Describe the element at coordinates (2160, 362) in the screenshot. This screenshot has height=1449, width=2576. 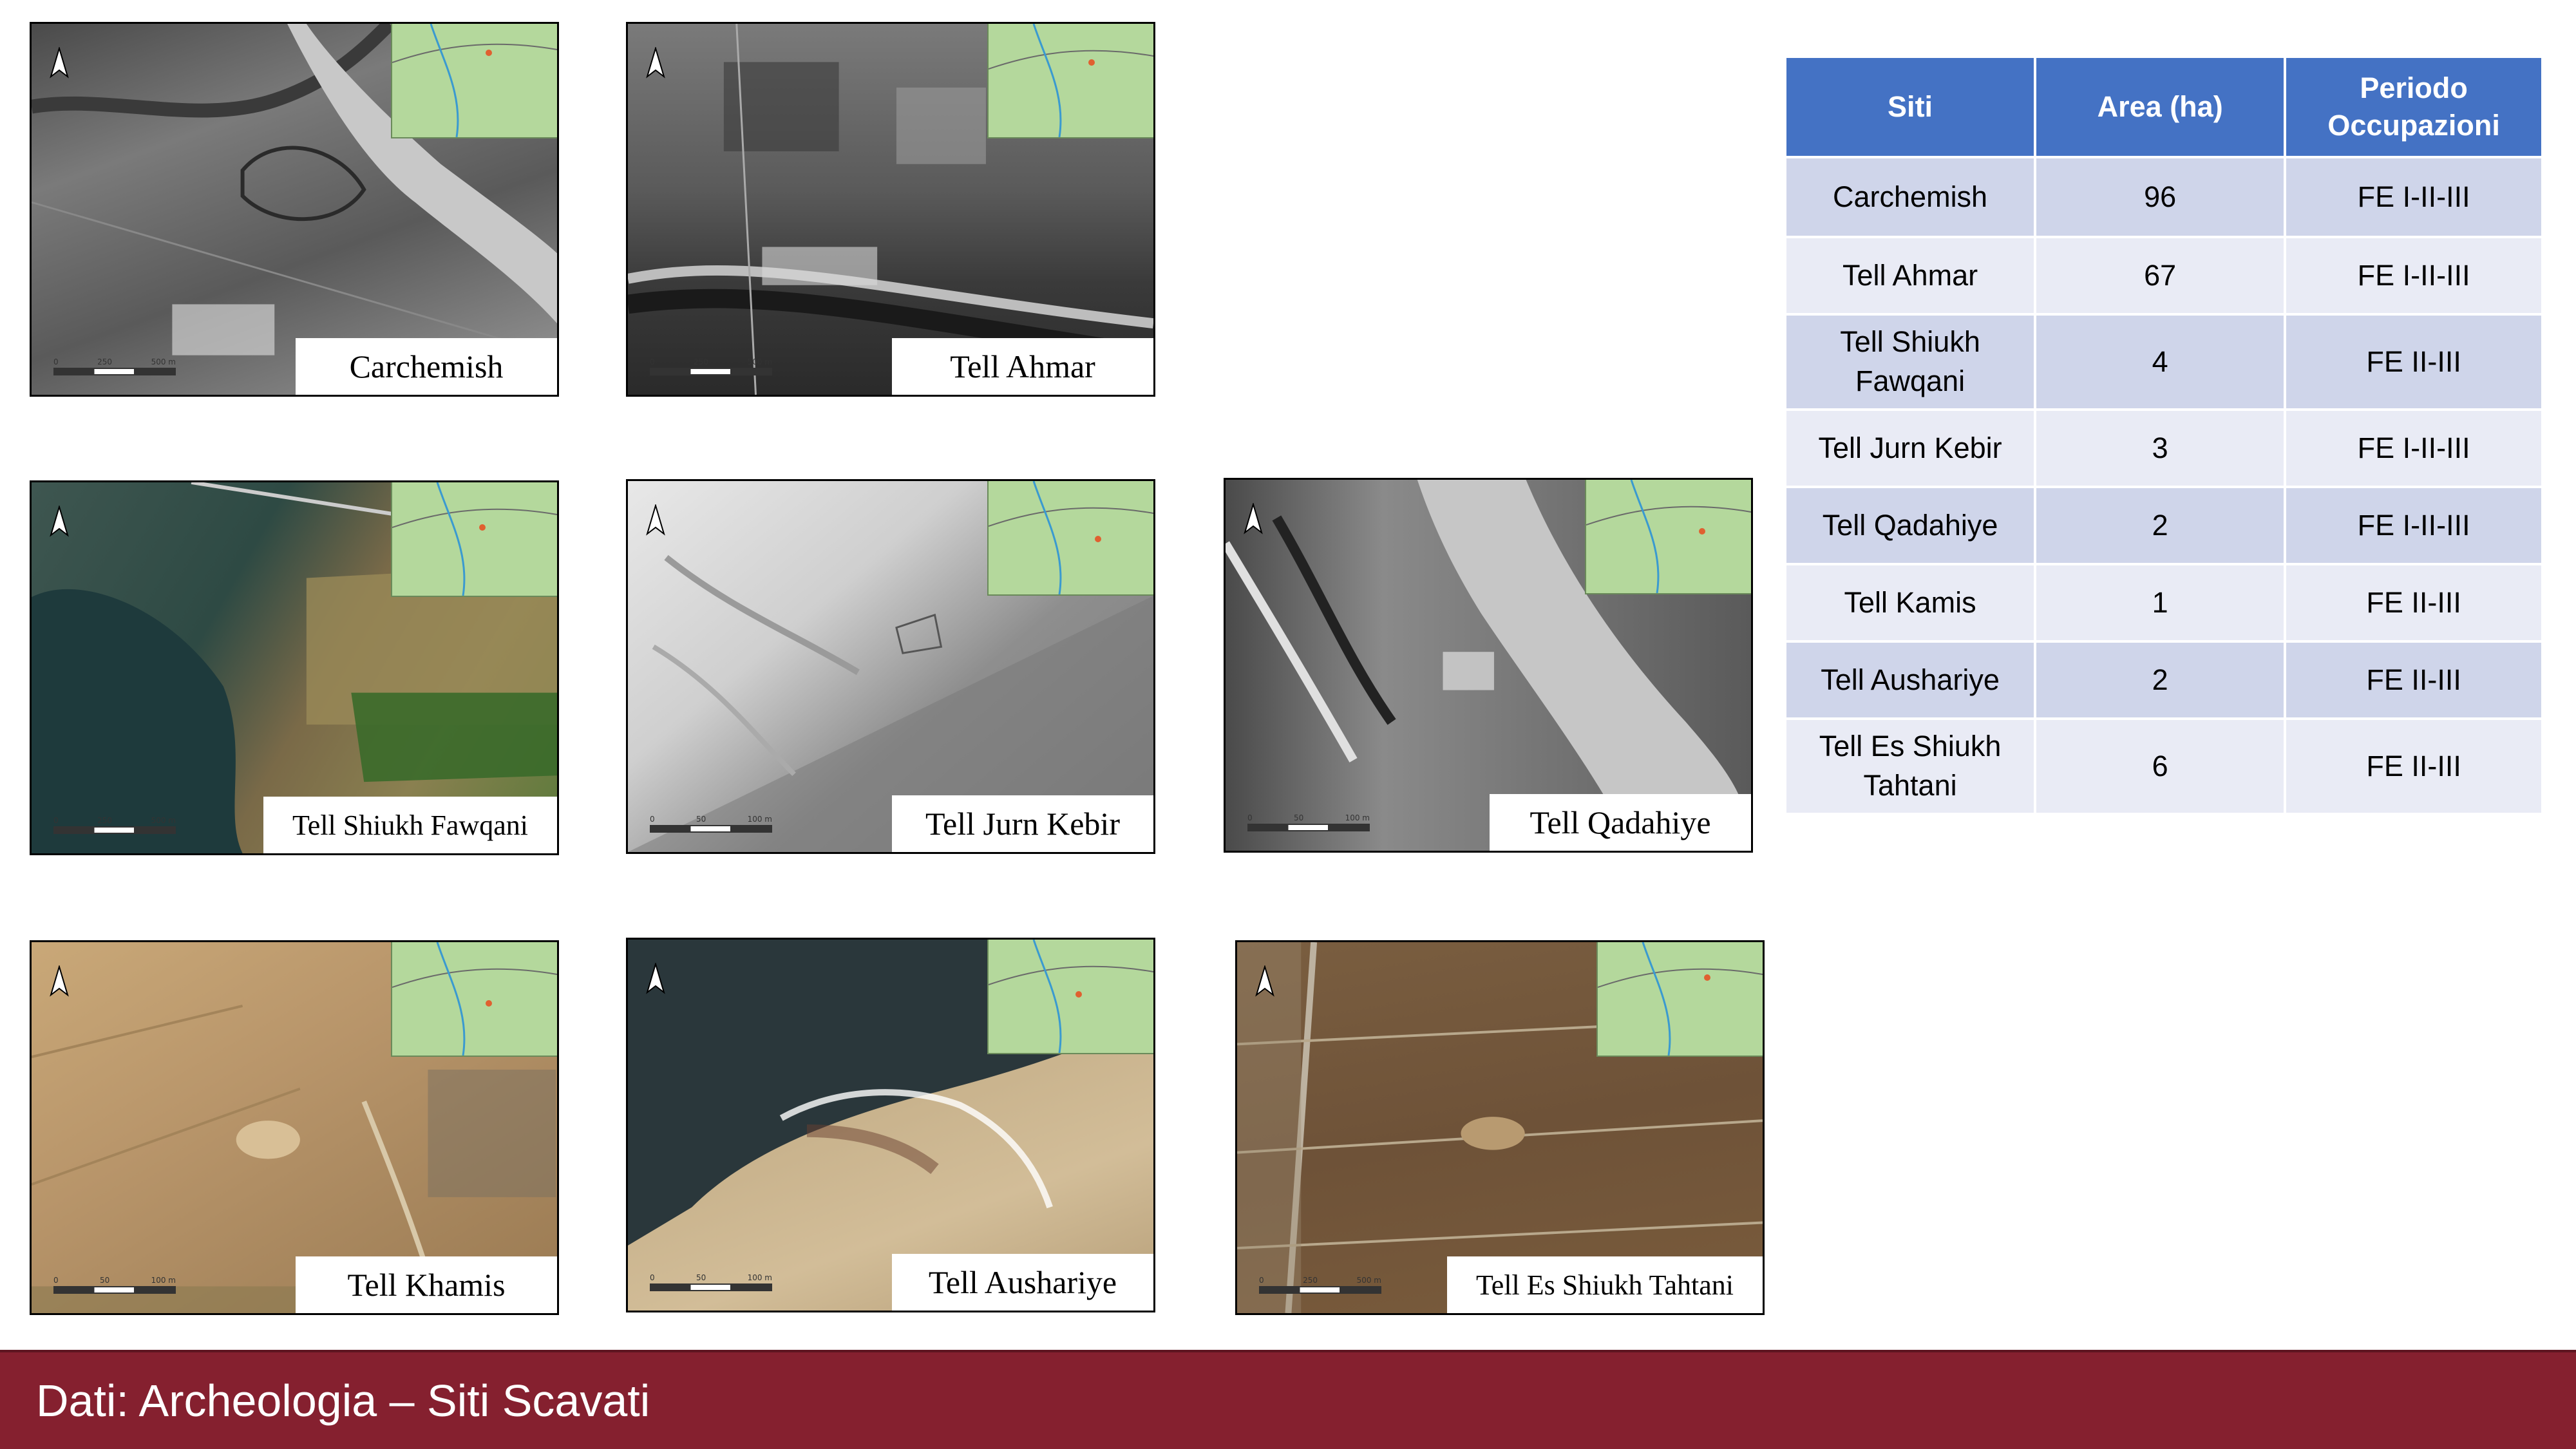
I see `cell-area: 4` at that location.